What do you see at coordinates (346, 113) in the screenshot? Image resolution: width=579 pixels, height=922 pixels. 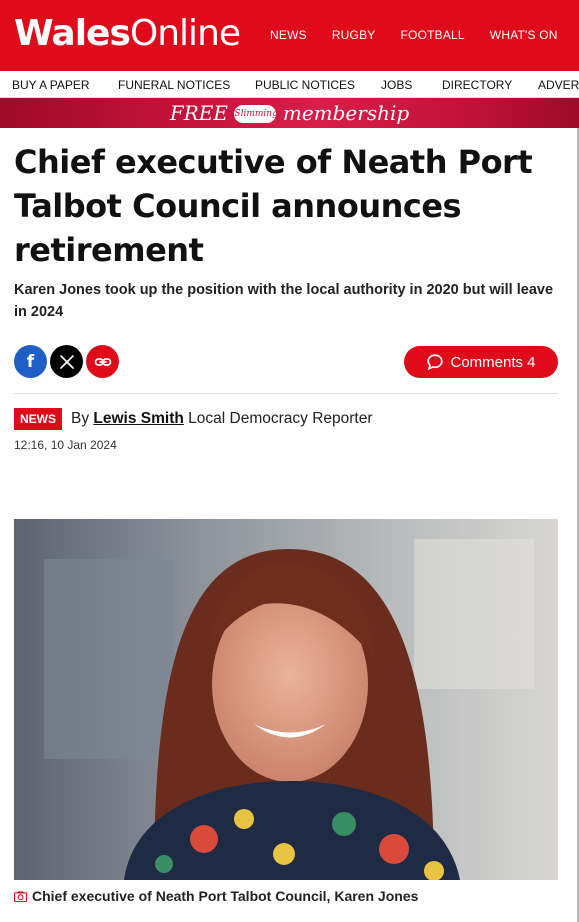 I see `promo-membership: membership` at bounding box center [346, 113].